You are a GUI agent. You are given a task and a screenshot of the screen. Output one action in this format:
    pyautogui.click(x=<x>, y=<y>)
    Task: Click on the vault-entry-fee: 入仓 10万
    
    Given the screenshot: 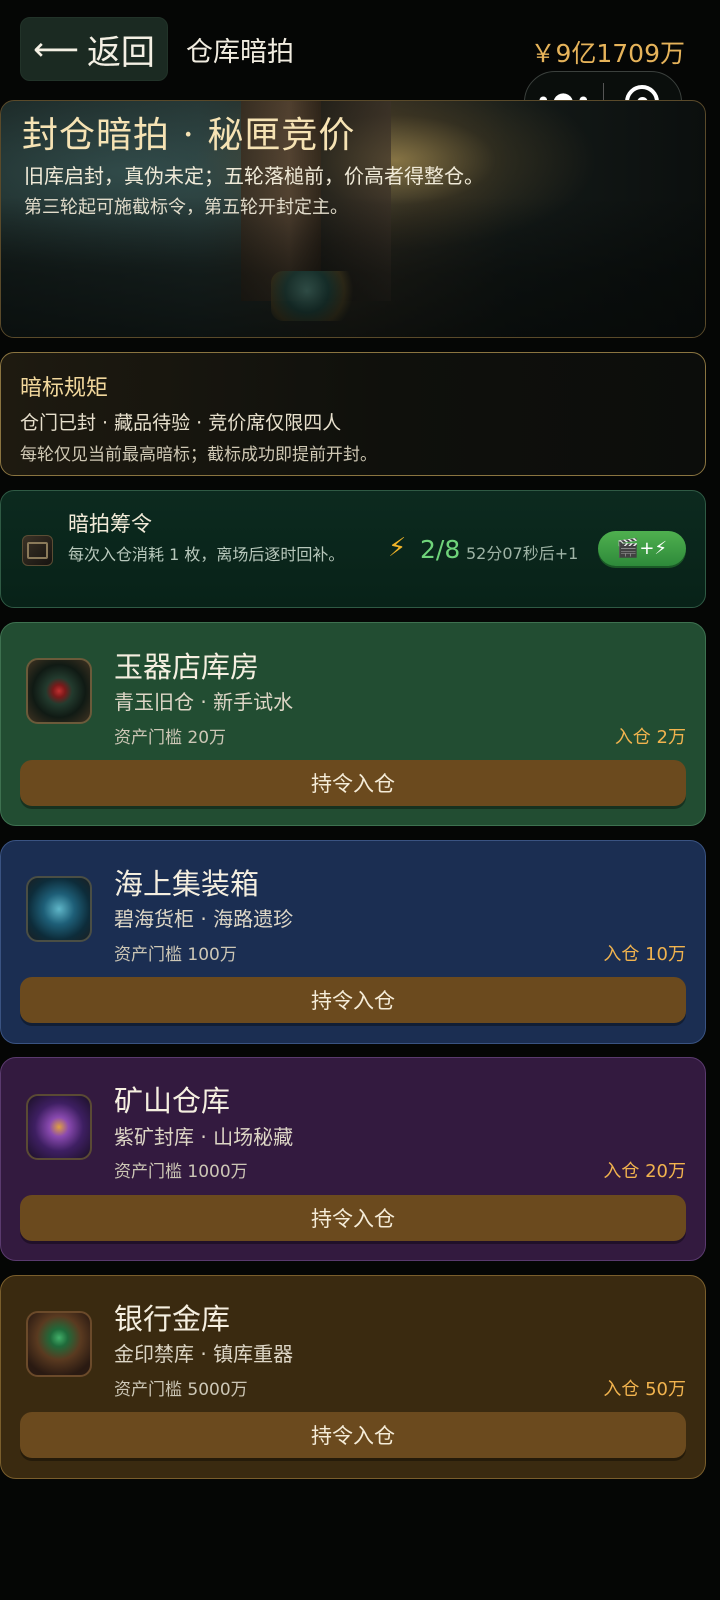 What is the action you would take?
    pyautogui.click(x=644, y=954)
    